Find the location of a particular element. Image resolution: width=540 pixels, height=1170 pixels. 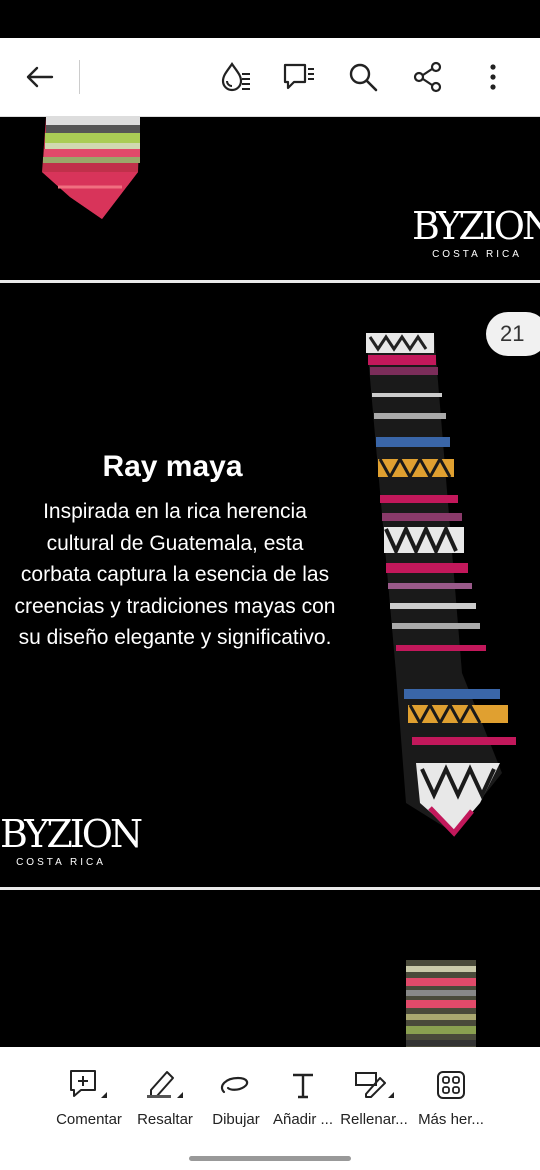

top-toolbar is located at coordinates (270, 77).